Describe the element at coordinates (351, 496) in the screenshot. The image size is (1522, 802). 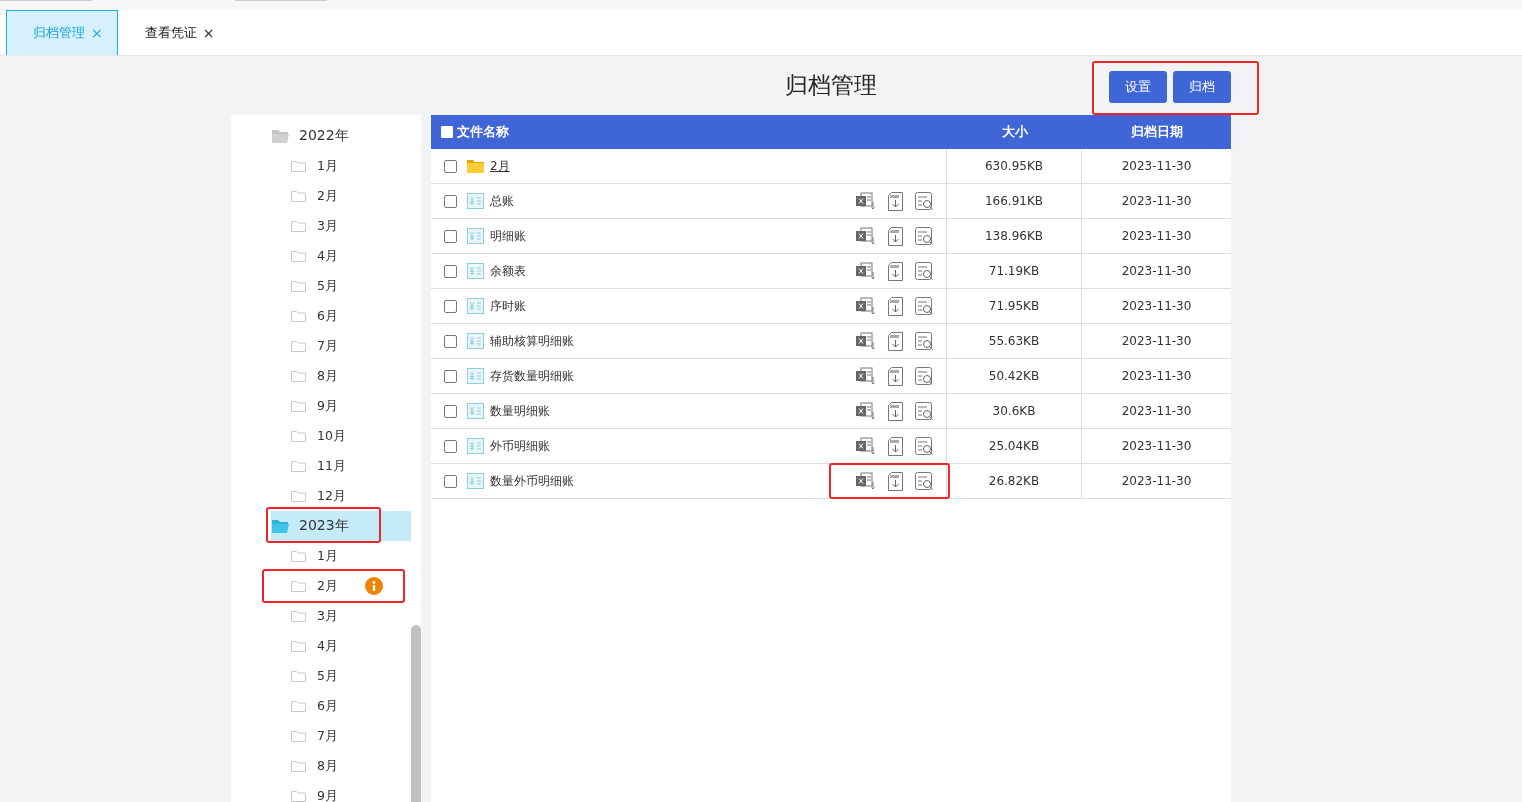
I see `tree-item: 12月` at that location.